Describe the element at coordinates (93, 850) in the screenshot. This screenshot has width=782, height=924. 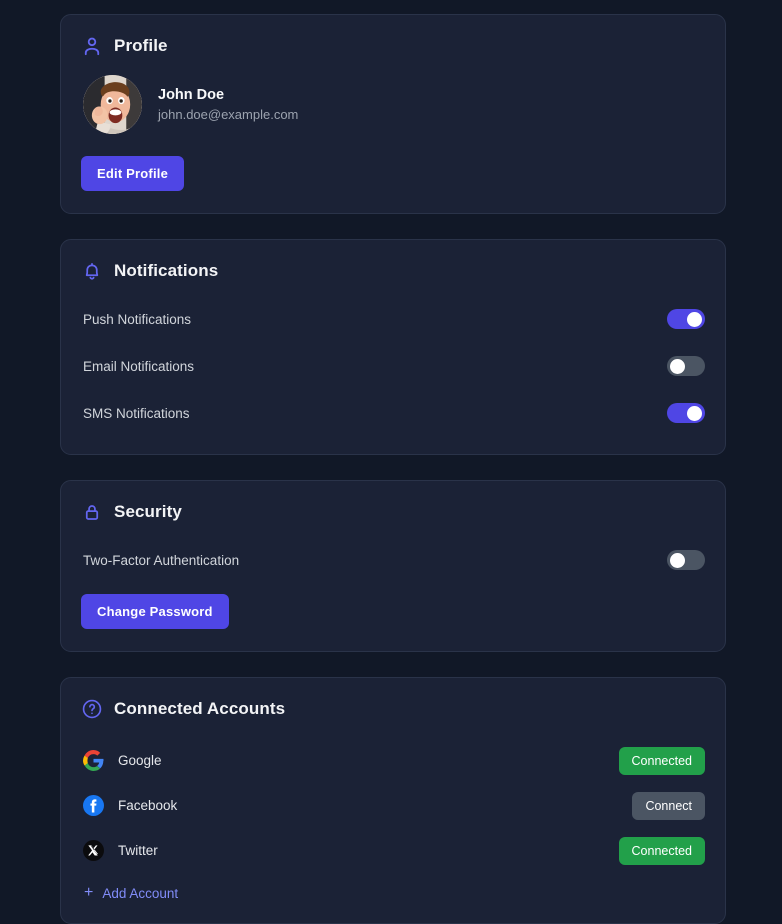
I see `twitter-x-icon` at that location.